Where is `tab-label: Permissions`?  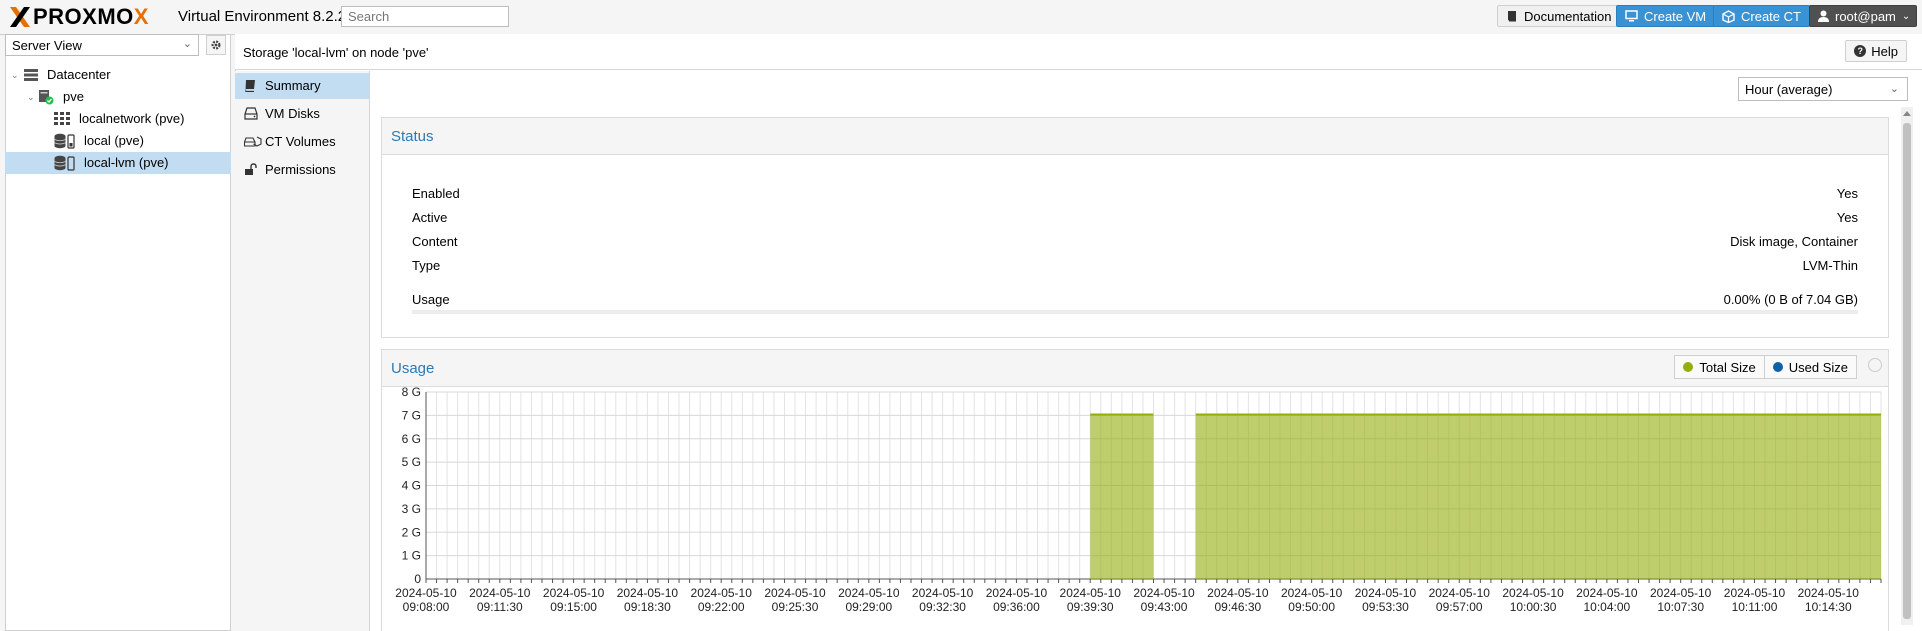
tab-label: Permissions is located at coordinates (300, 169).